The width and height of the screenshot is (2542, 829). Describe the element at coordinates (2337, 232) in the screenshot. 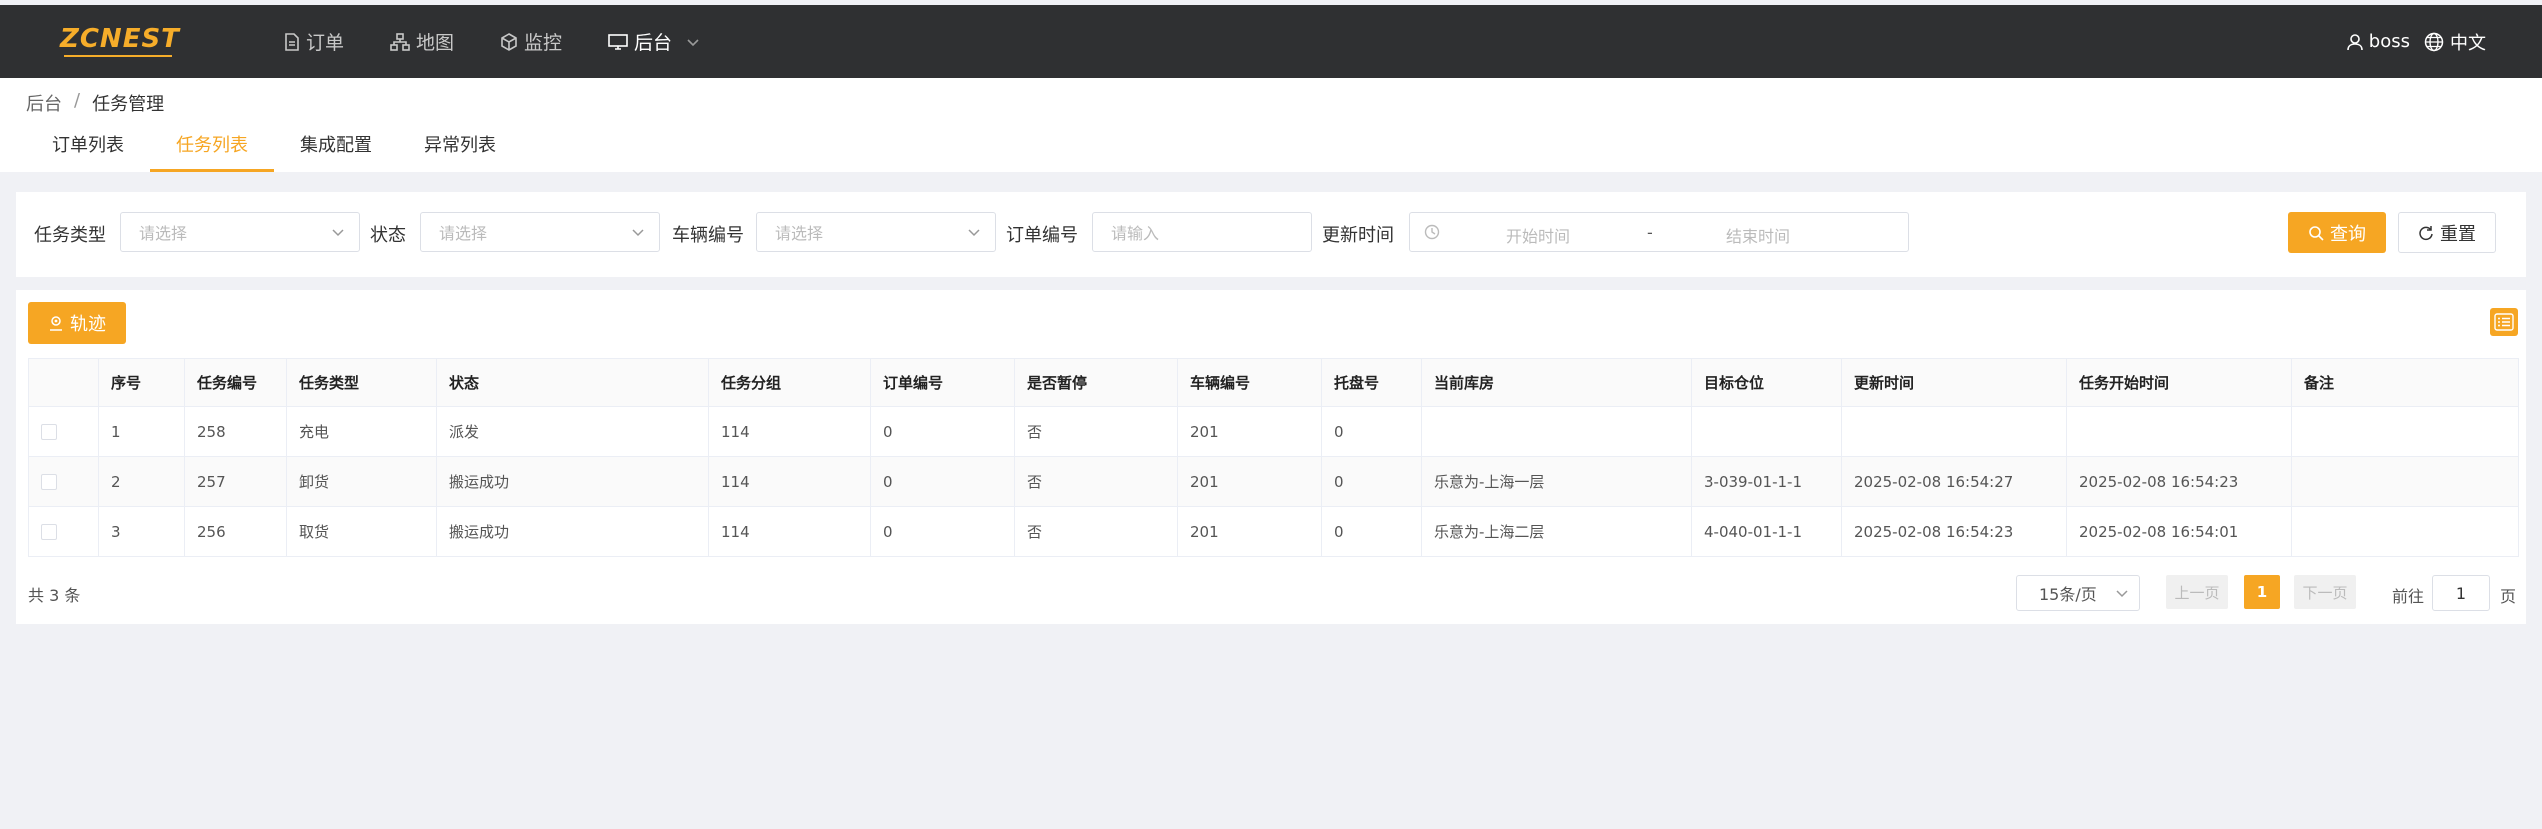

I see `query-button: 查询` at that location.